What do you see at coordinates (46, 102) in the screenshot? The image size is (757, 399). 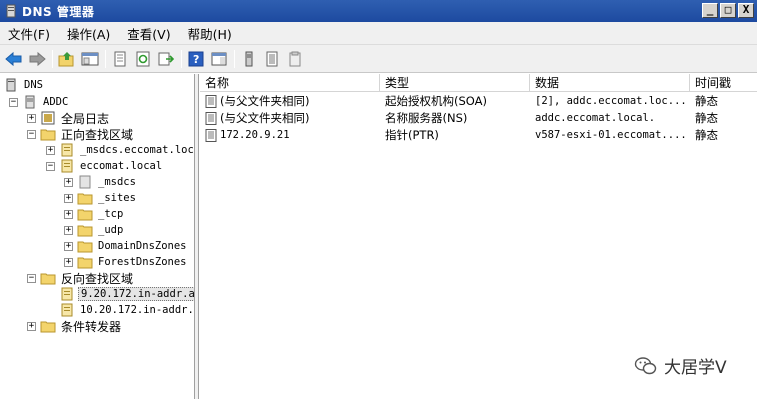 I see `tree-node-addc: ADDC` at bounding box center [46, 102].